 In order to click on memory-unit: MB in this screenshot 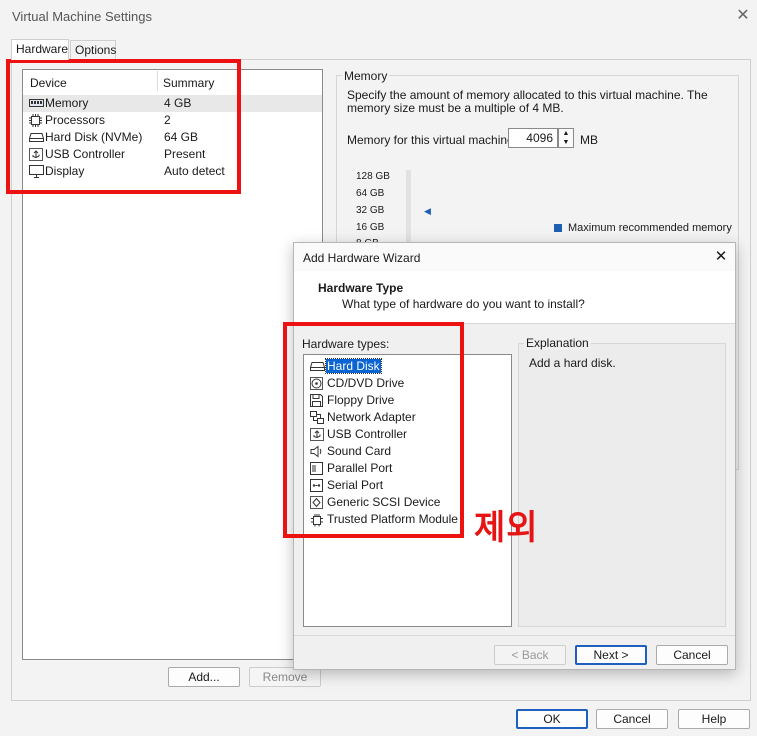, I will do `click(589, 140)`.